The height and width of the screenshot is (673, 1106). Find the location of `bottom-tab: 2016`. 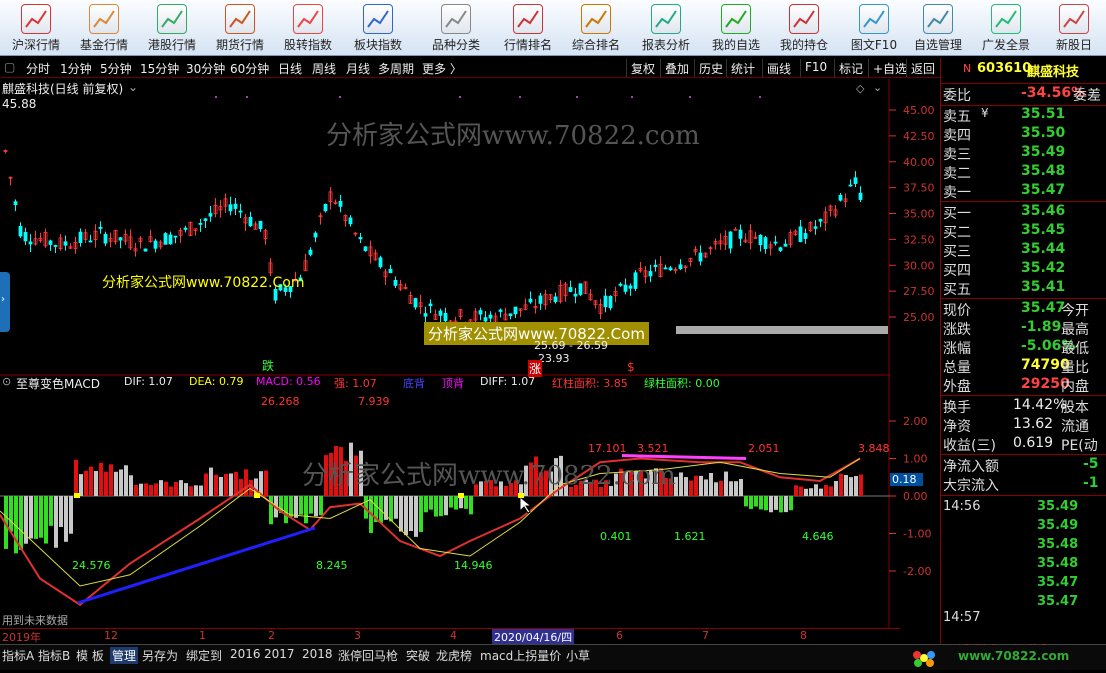

bottom-tab: 2016 is located at coordinates (245, 654).